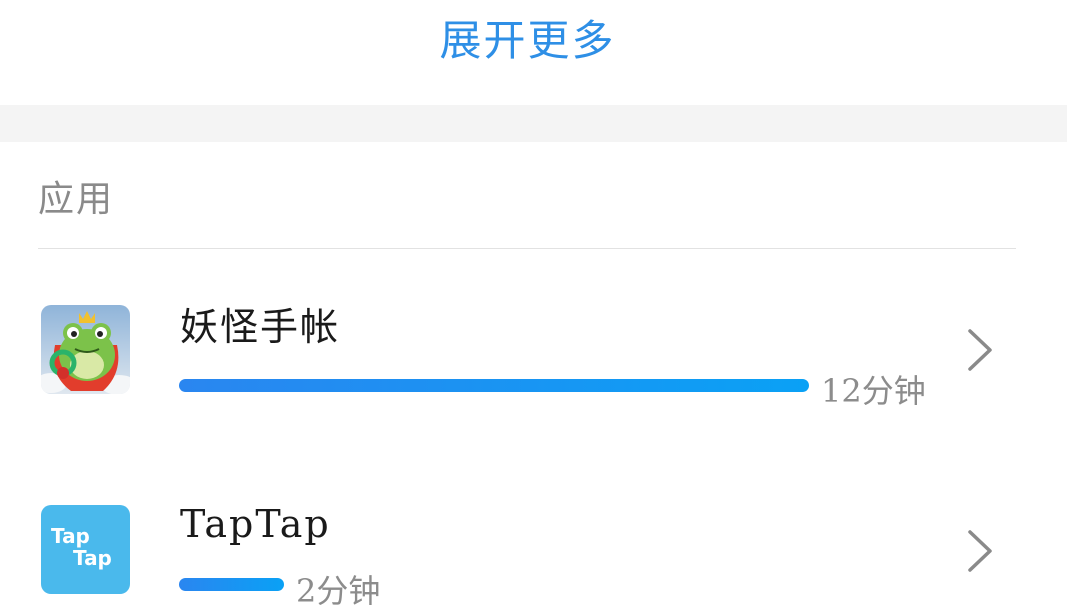 This screenshot has width=1080, height=606. What do you see at coordinates (533, 123) in the screenshot?
I see `section-separator` at bounding box center [533, 123].